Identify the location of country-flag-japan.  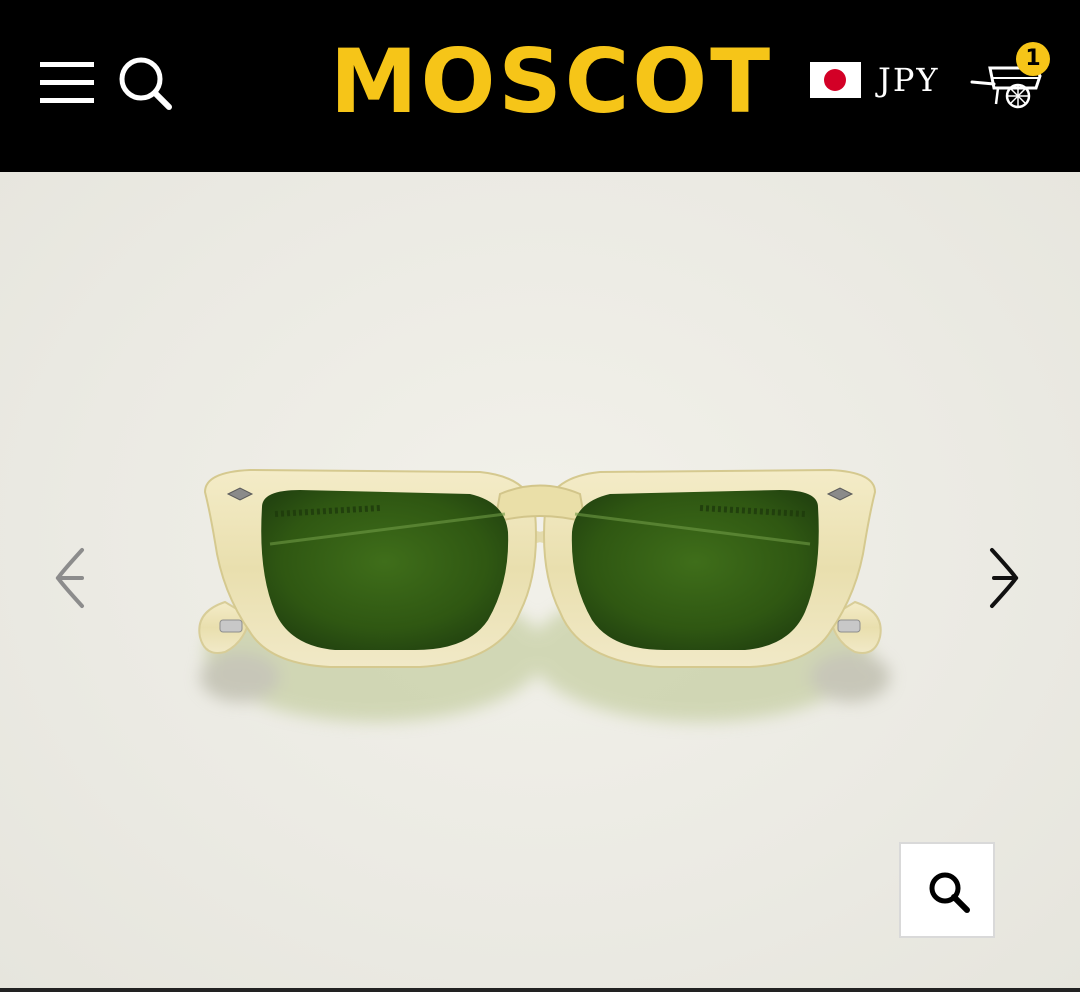
(835, 80).